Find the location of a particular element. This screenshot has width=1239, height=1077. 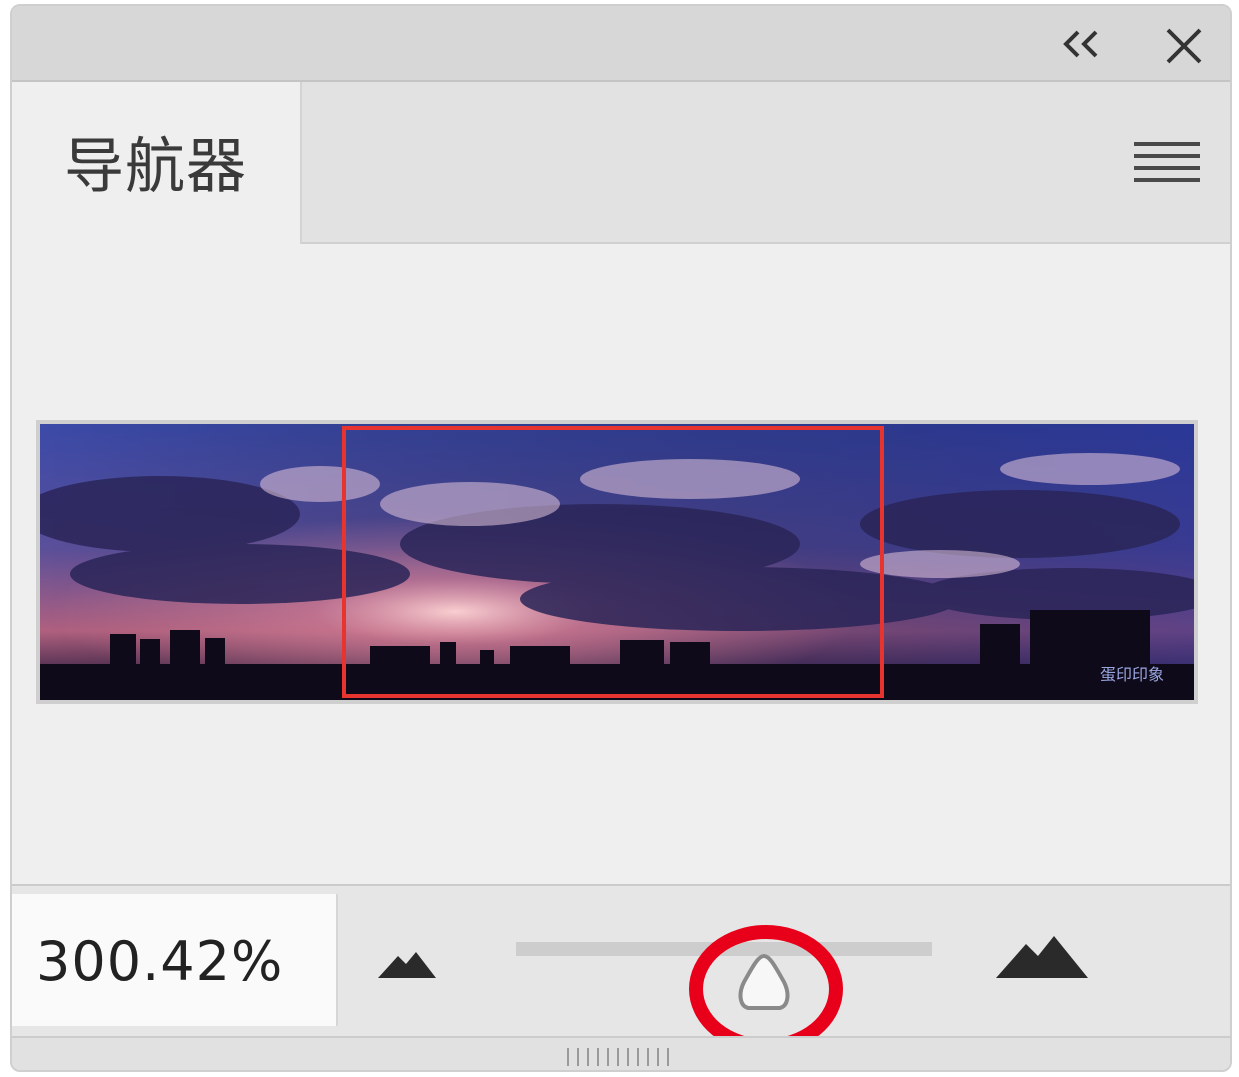

panel-titlebar is located at coordinates (621, 44).